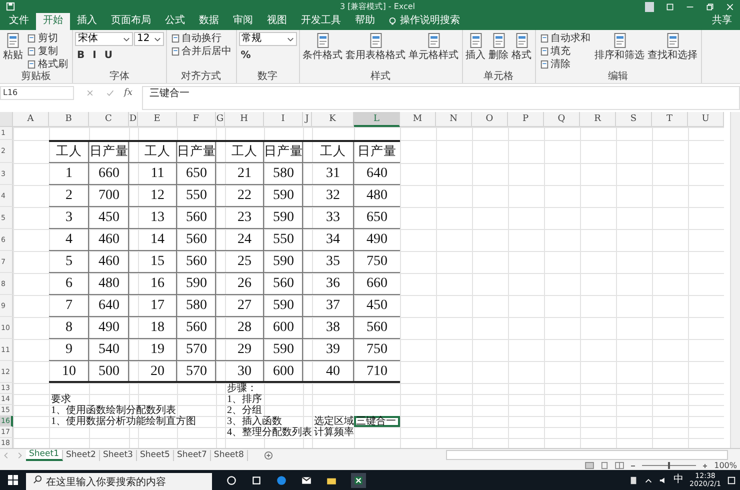 The width and height of the screenshot is (740, 490). I want to click on column-header: I, so click(283, 119).